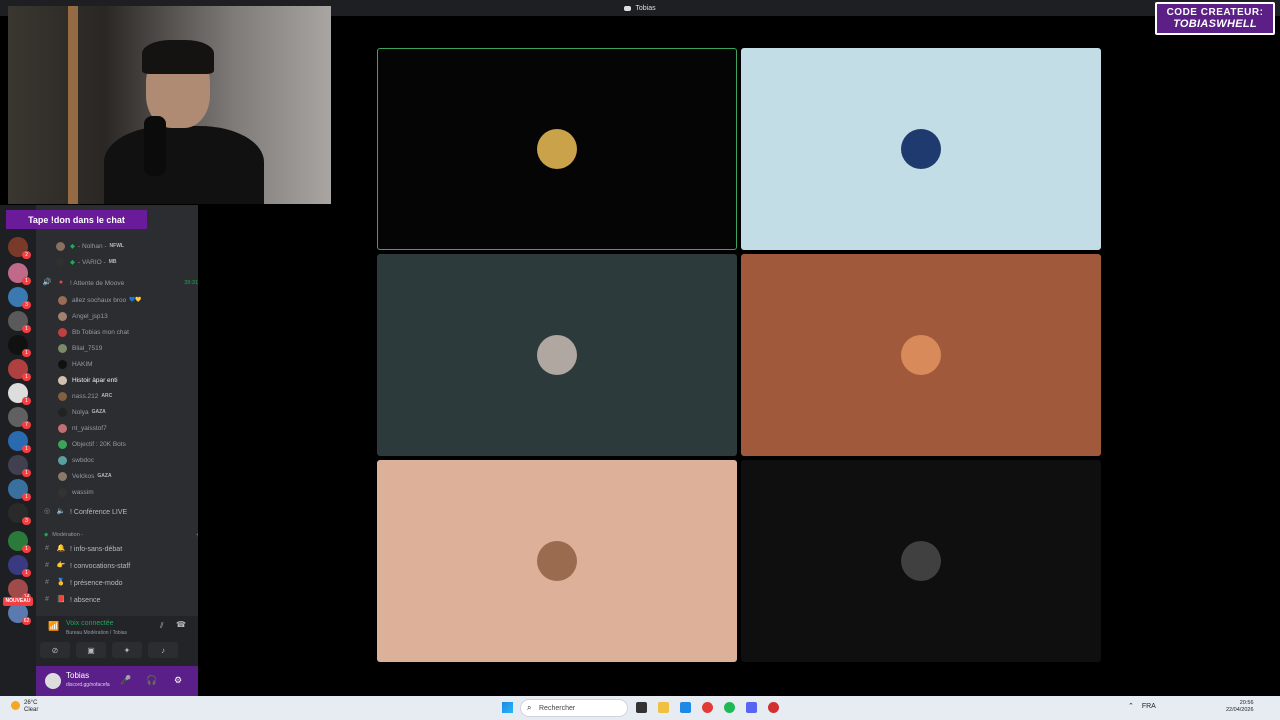 The height and width of the screenshot is (720, 1280). What do you see at coordinates (120, 566) in the screenshot?
I see `text-channel: # 👉 ! convocations-staff` at bounding box center [120, 566].